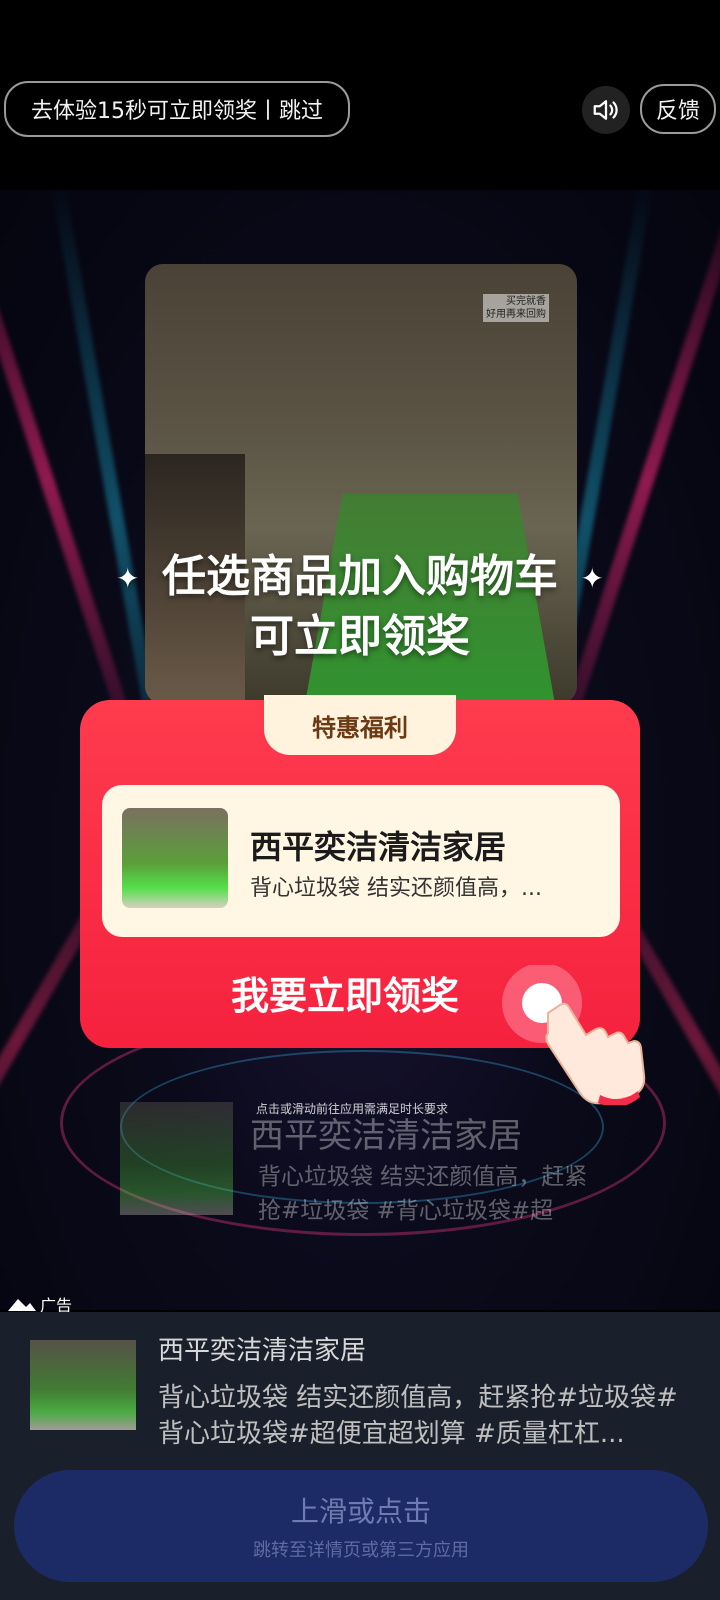  I want to click on promo-headline: ✦ 任选商品加入购物车 ✦ 可立即领奖, so click(360, 607).